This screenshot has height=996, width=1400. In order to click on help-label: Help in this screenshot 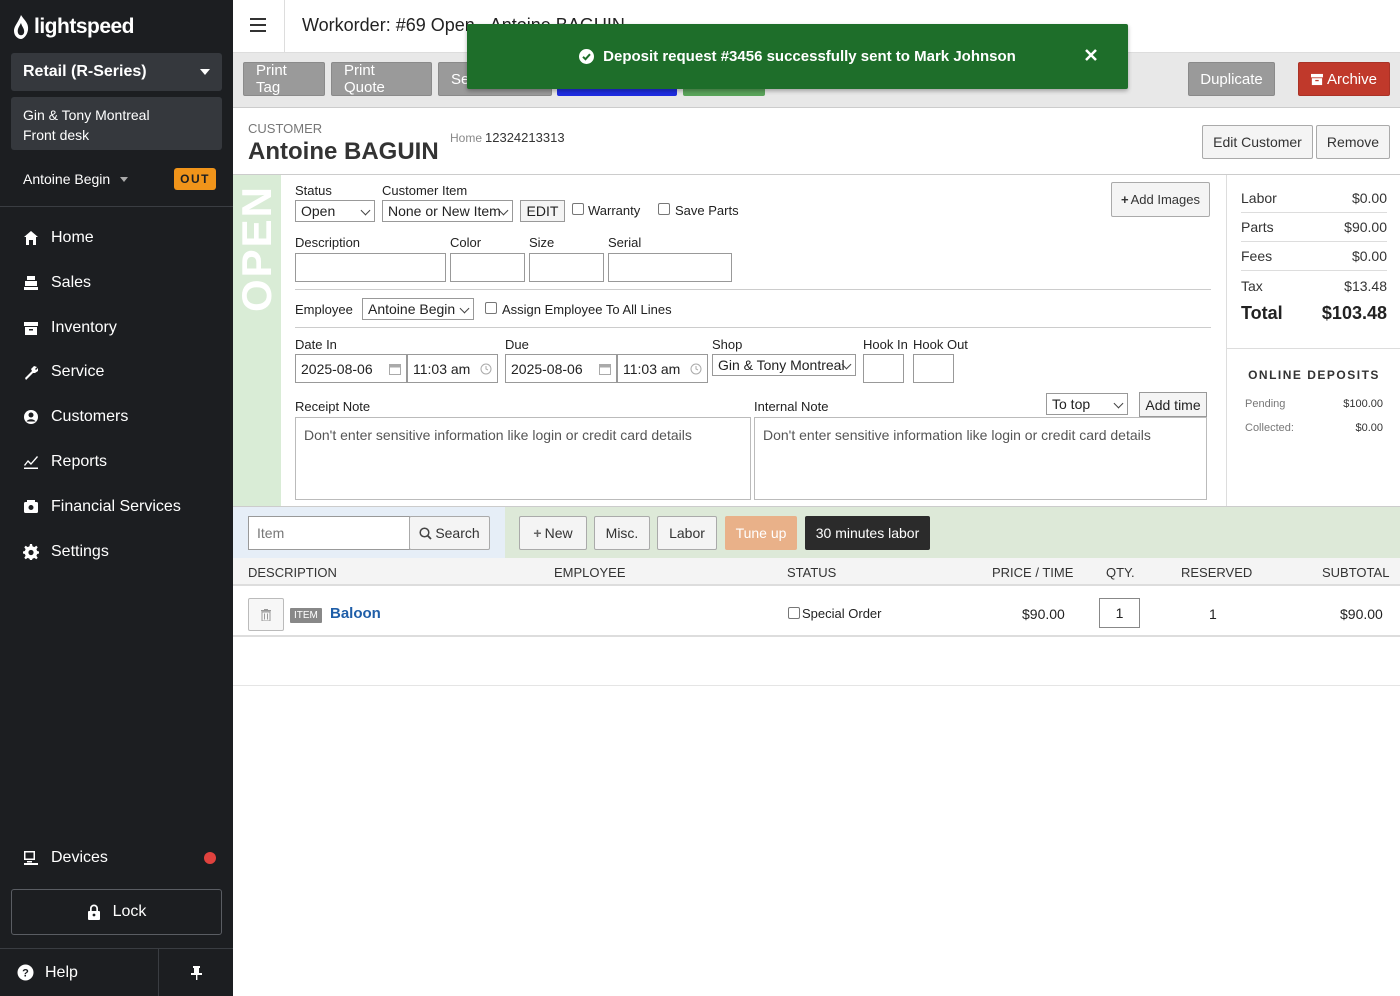, I will do `click(61, 972)`.